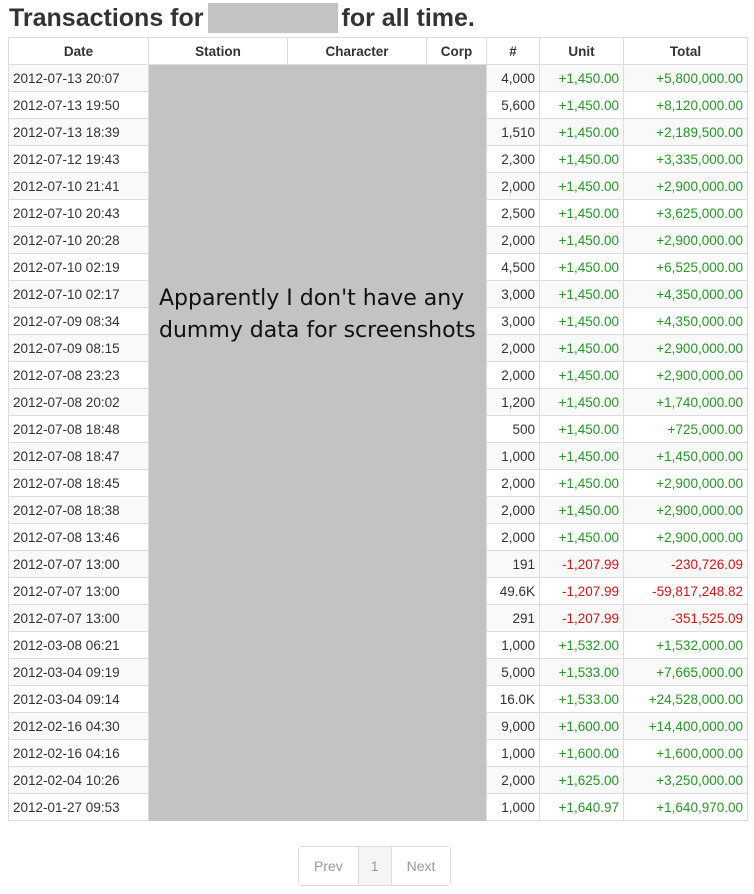 The height and width of the screenshot is (894, 754). What do you see at coordinates (513, 618) in the screenshot?
I see `quantity-cell: 291` at bounding box center [513, 618].